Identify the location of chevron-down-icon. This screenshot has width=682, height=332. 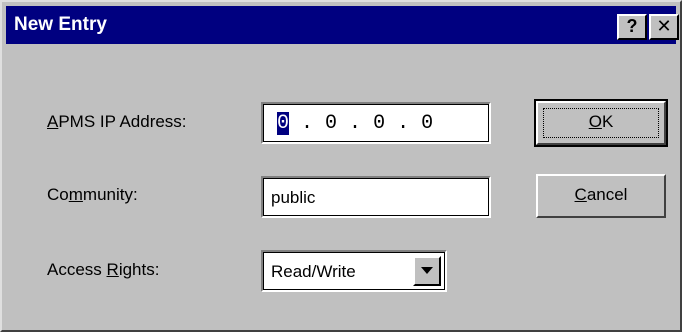
(427, 270).